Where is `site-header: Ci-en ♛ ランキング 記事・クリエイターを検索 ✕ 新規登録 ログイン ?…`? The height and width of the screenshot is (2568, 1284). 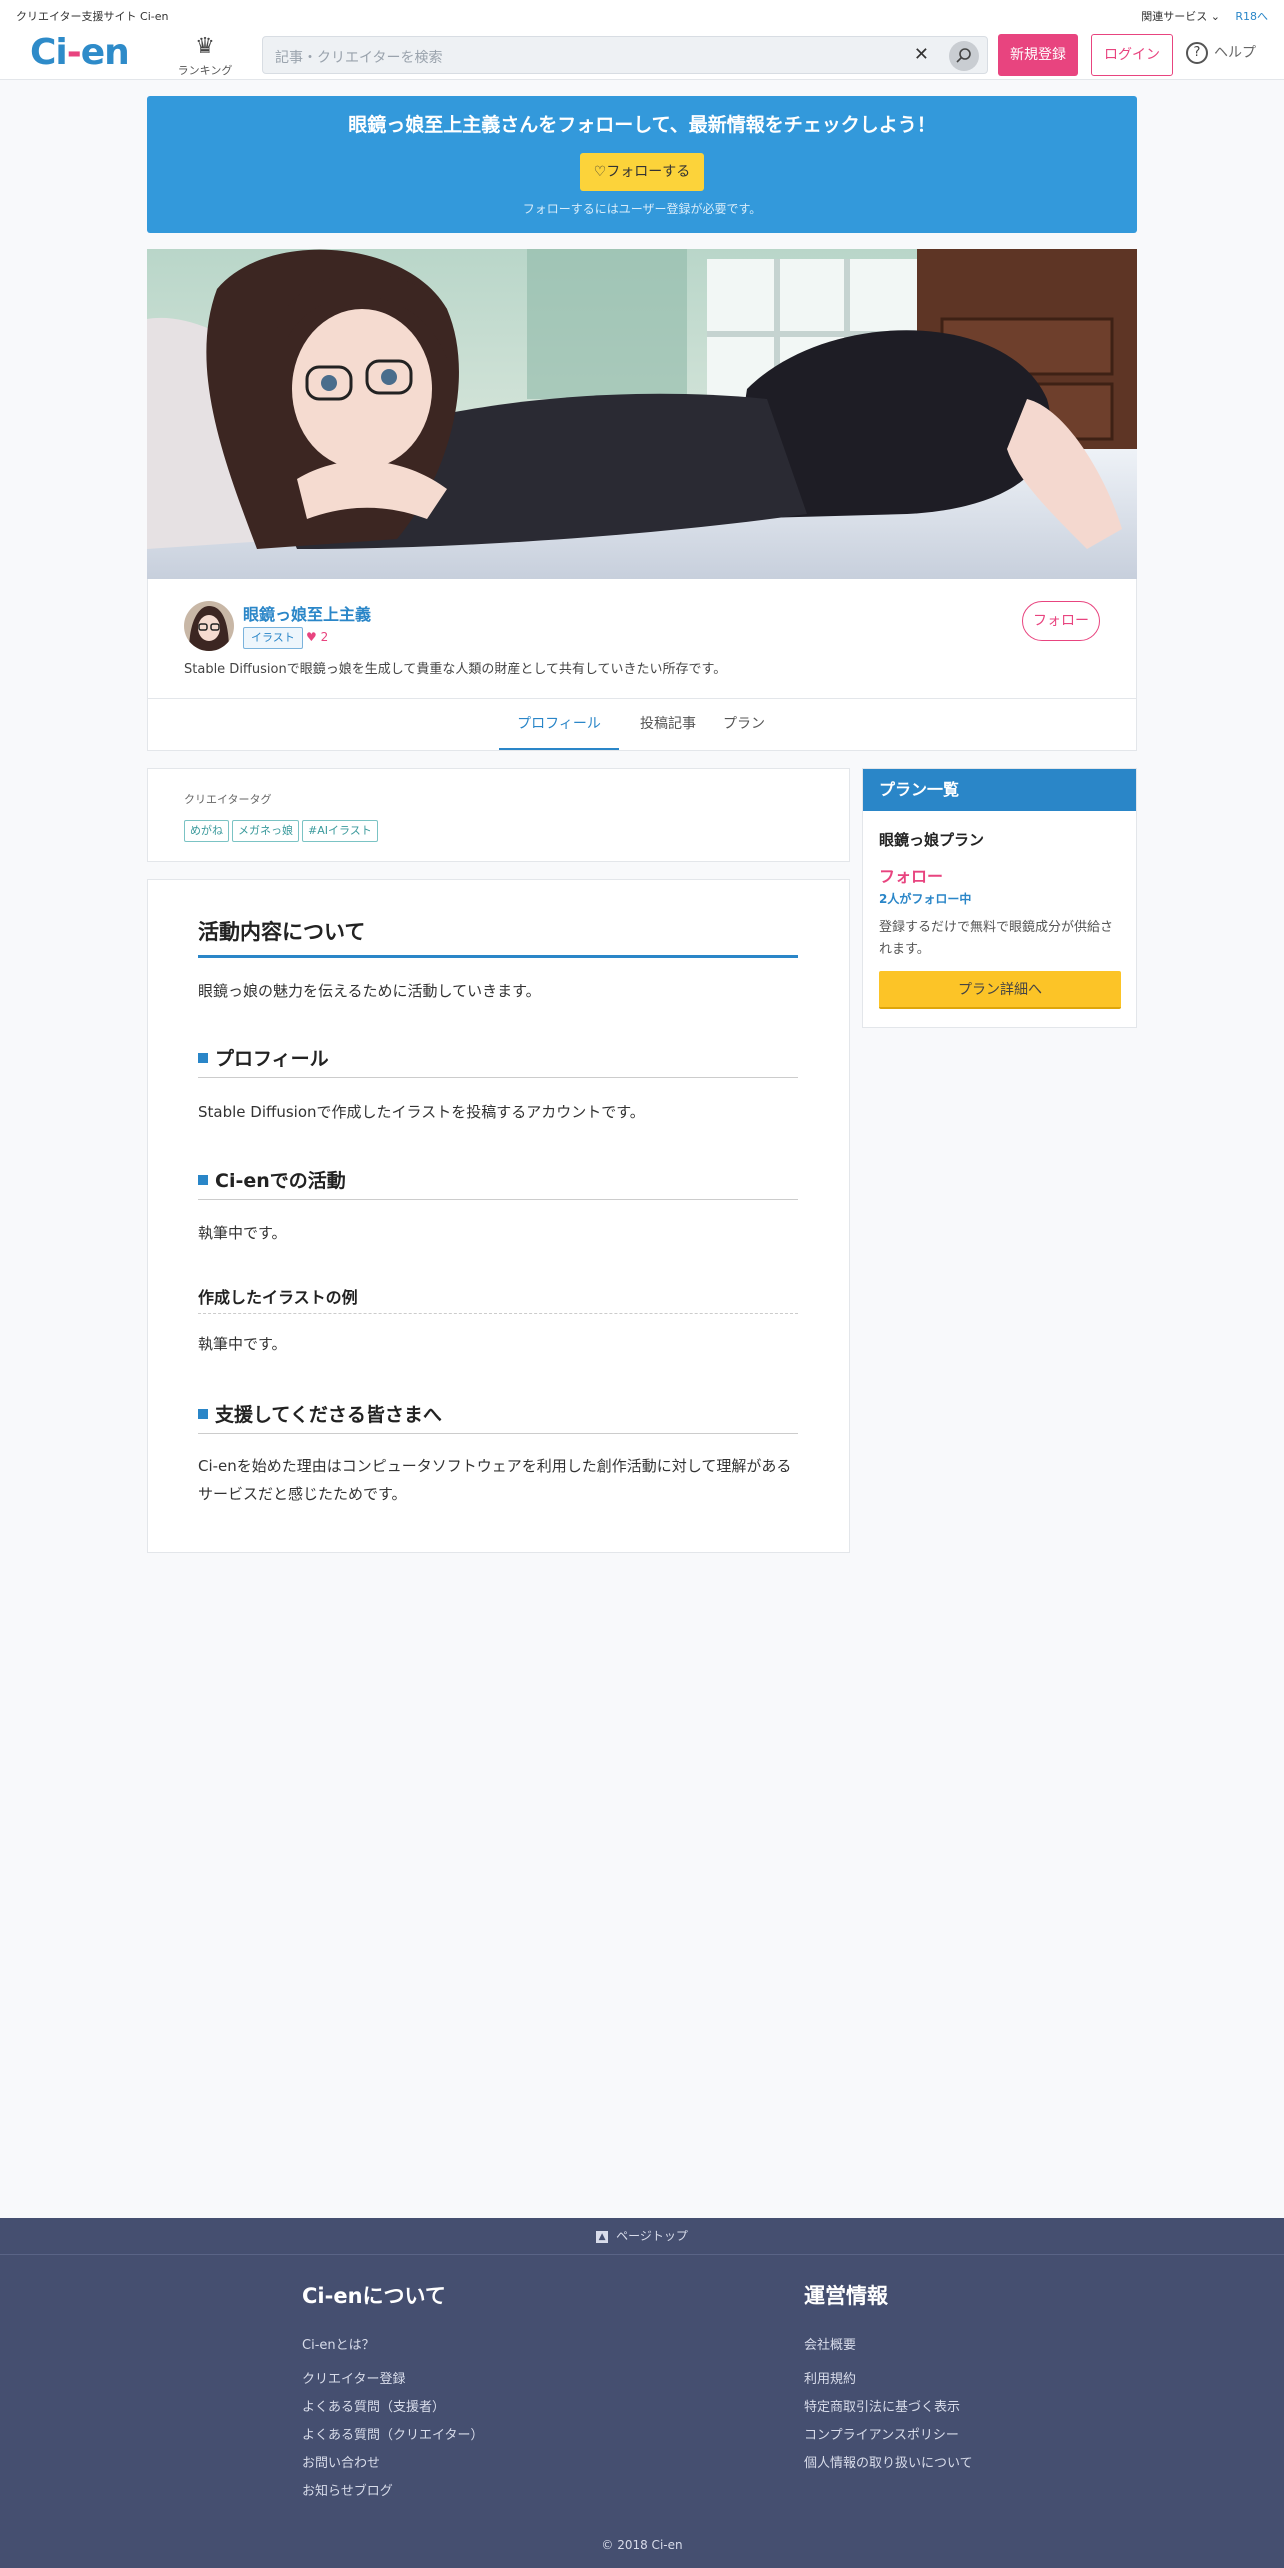 site-header: Ci-en ♛ ランキング 記事・クリエイターを検索 ✕ 新規登録 ログイン ?… is located at coordinates (642, 55).